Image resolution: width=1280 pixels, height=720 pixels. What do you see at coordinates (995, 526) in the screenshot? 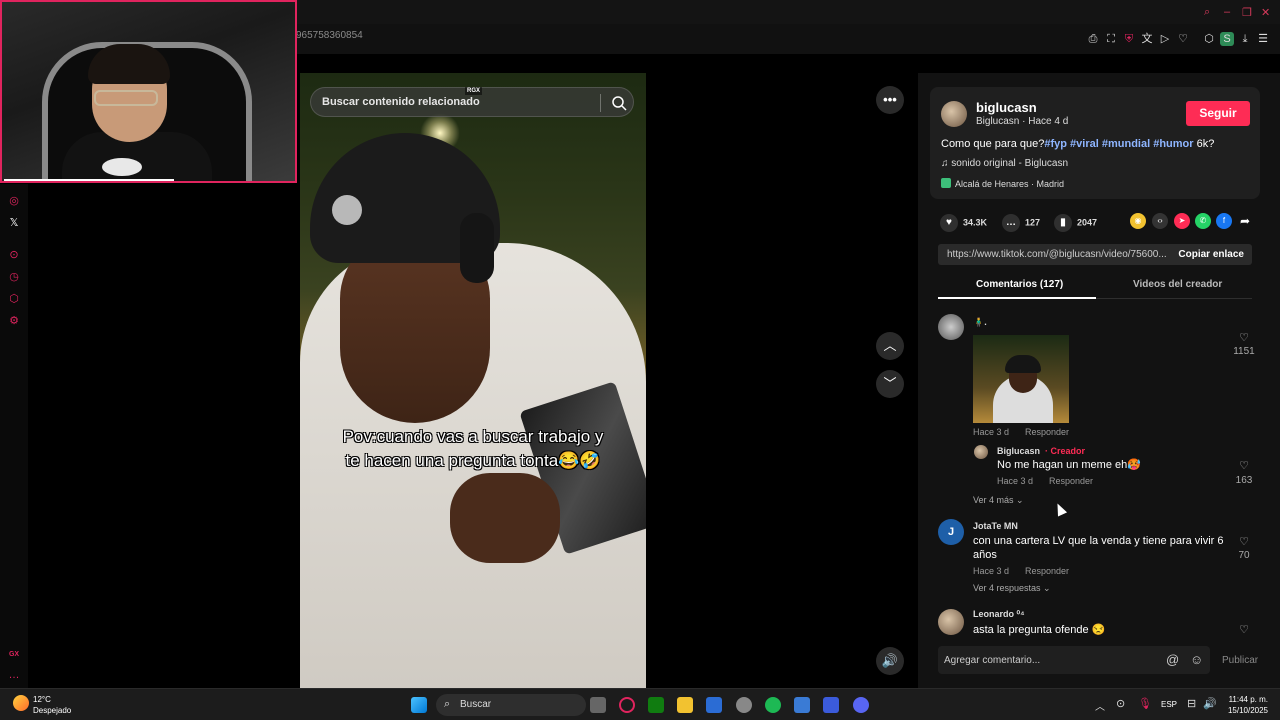
I see `comment-author: JotaTe MN` at bounding box center [995, 526].